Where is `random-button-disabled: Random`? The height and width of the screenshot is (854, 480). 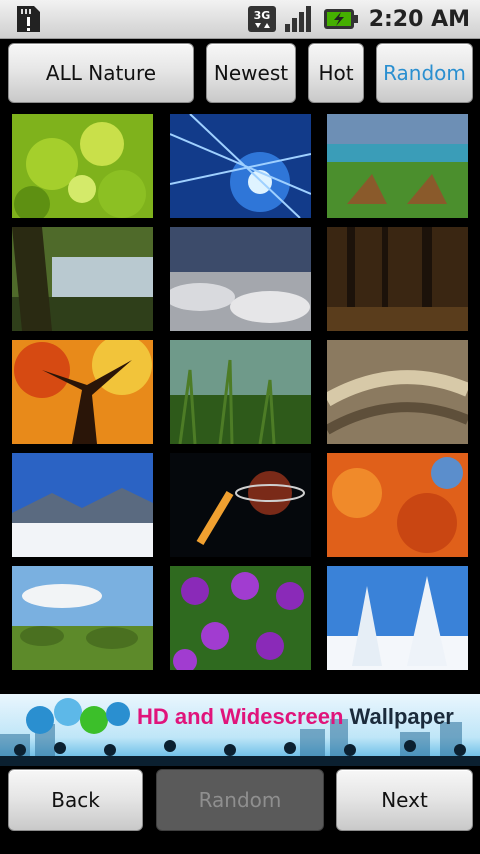
random-button-disabled: Random is located at coordinates (240, 800).